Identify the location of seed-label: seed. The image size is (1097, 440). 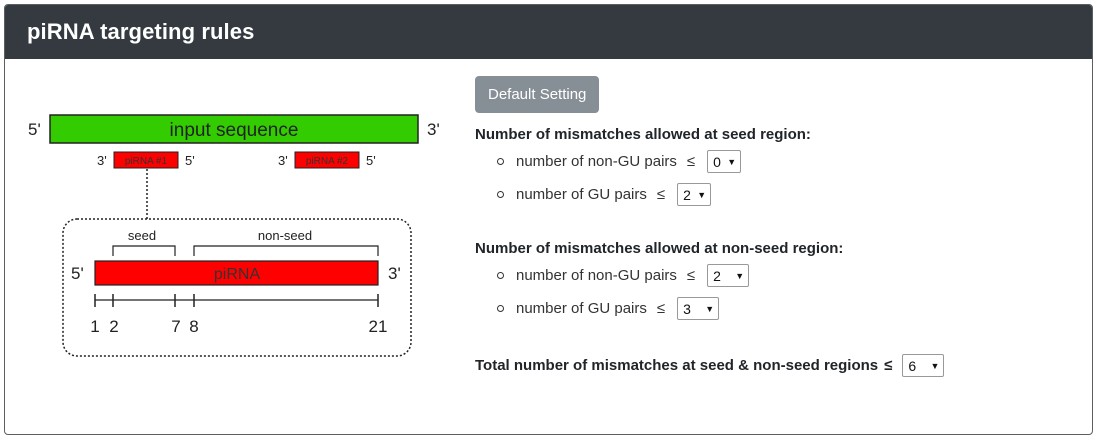
(142, 235).